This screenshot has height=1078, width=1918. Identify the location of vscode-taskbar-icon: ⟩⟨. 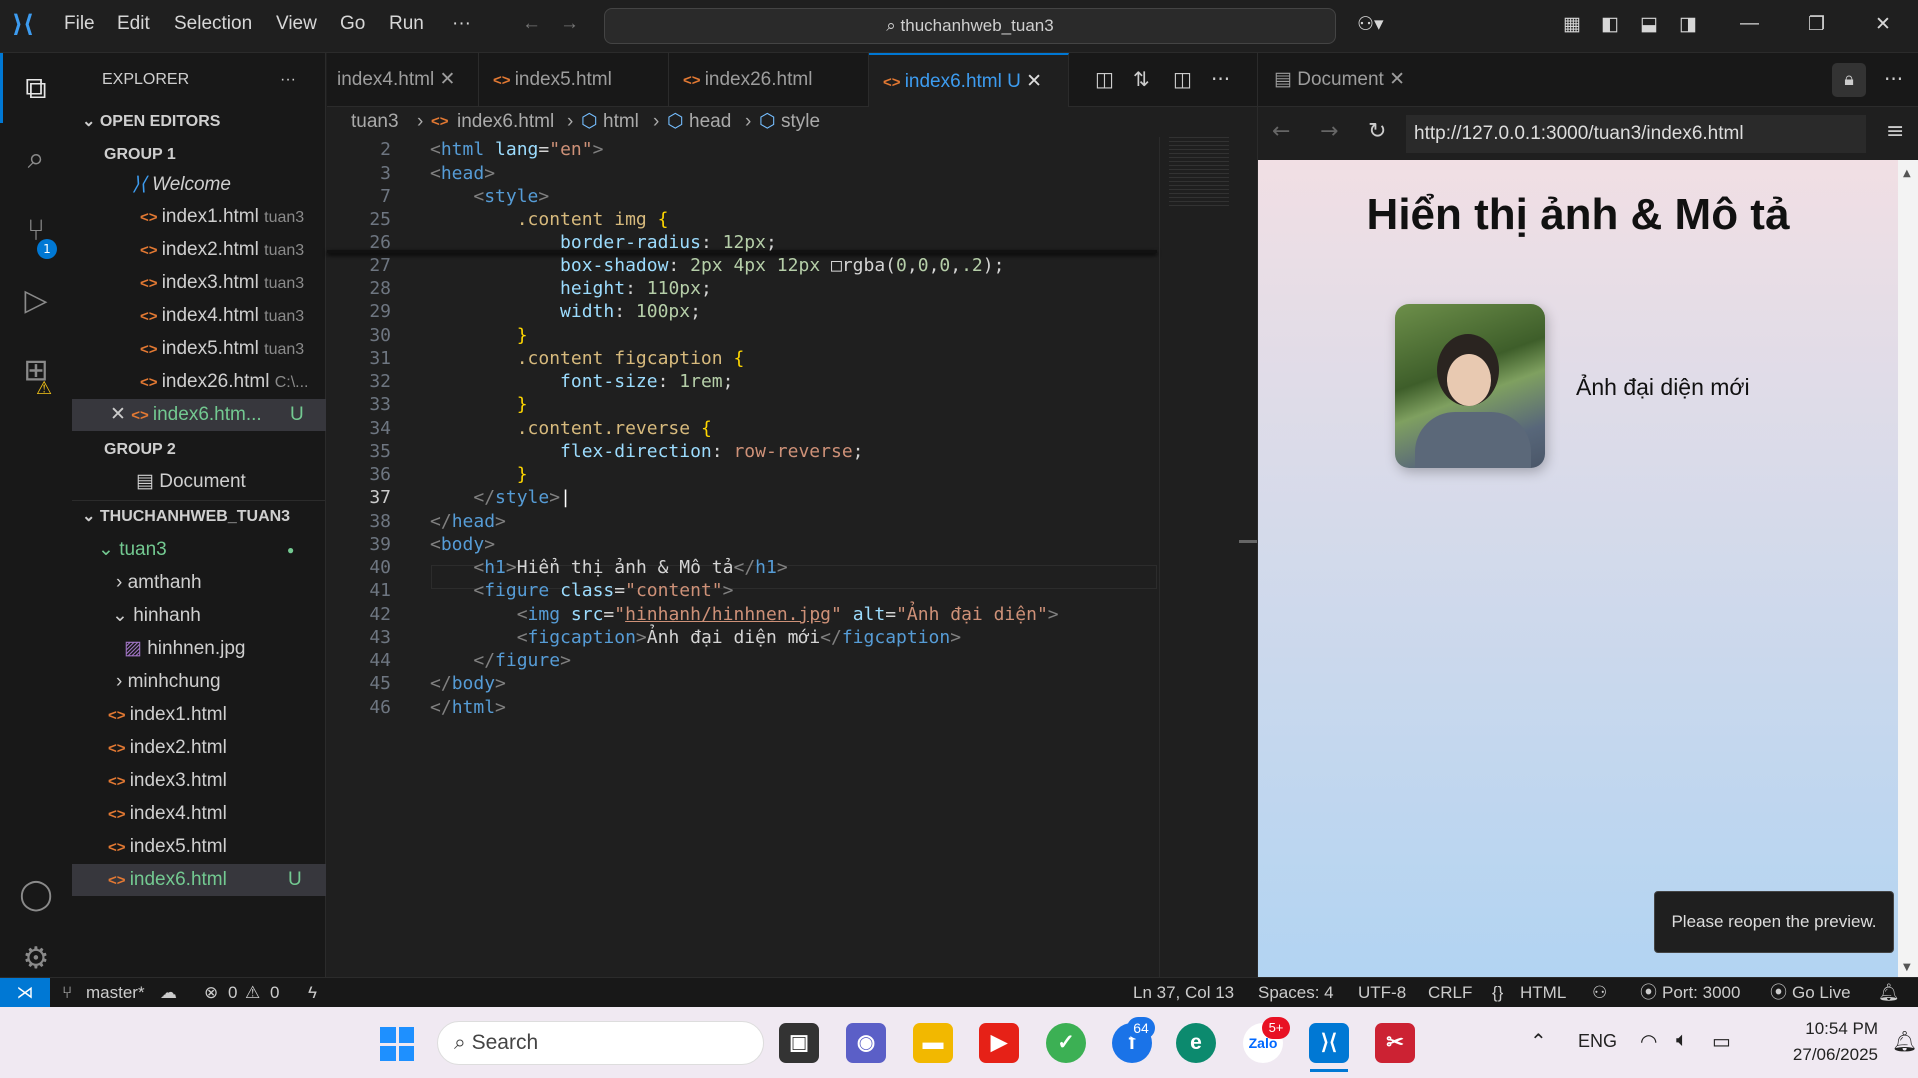
(1329, 1043).